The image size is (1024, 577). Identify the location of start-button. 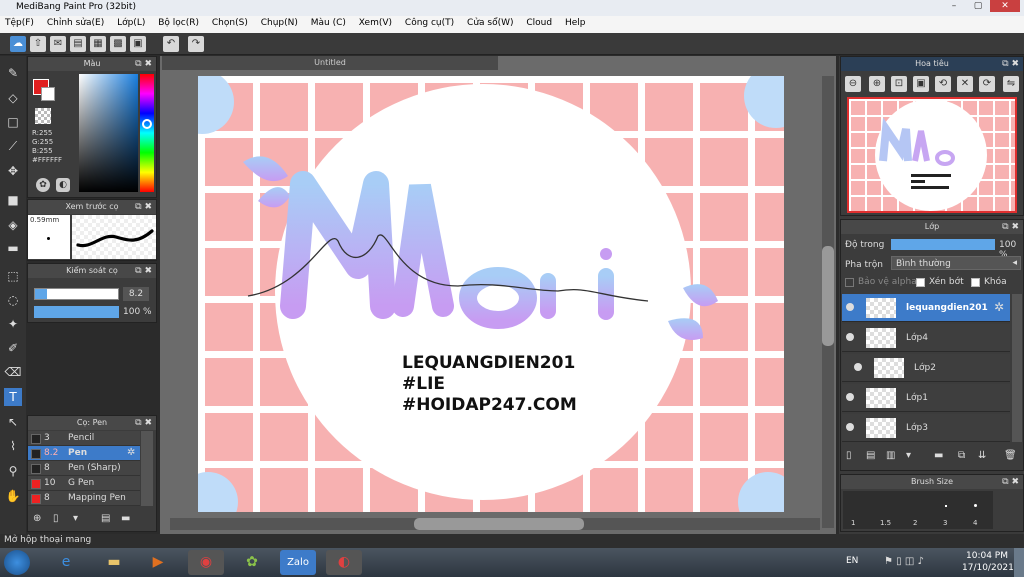
(17, 562).